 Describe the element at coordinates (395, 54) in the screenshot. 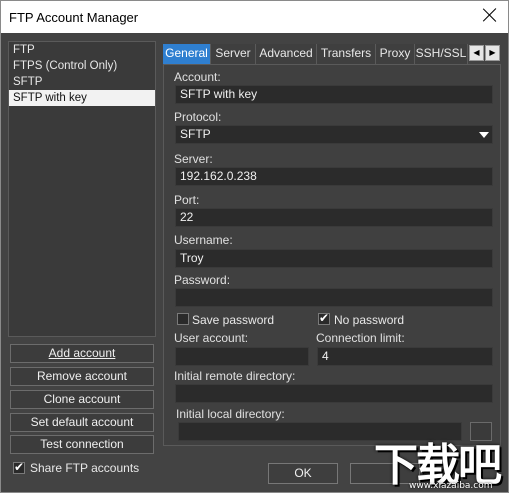

I see `tab-proxy: Proxy` at that location.